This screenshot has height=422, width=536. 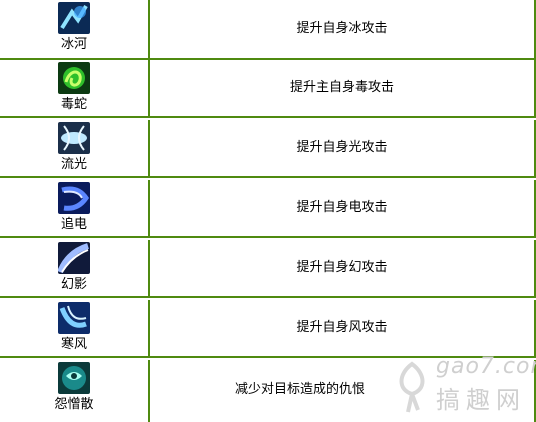 I want to click on ice-glacier-icon, so click(x=74, y=18).